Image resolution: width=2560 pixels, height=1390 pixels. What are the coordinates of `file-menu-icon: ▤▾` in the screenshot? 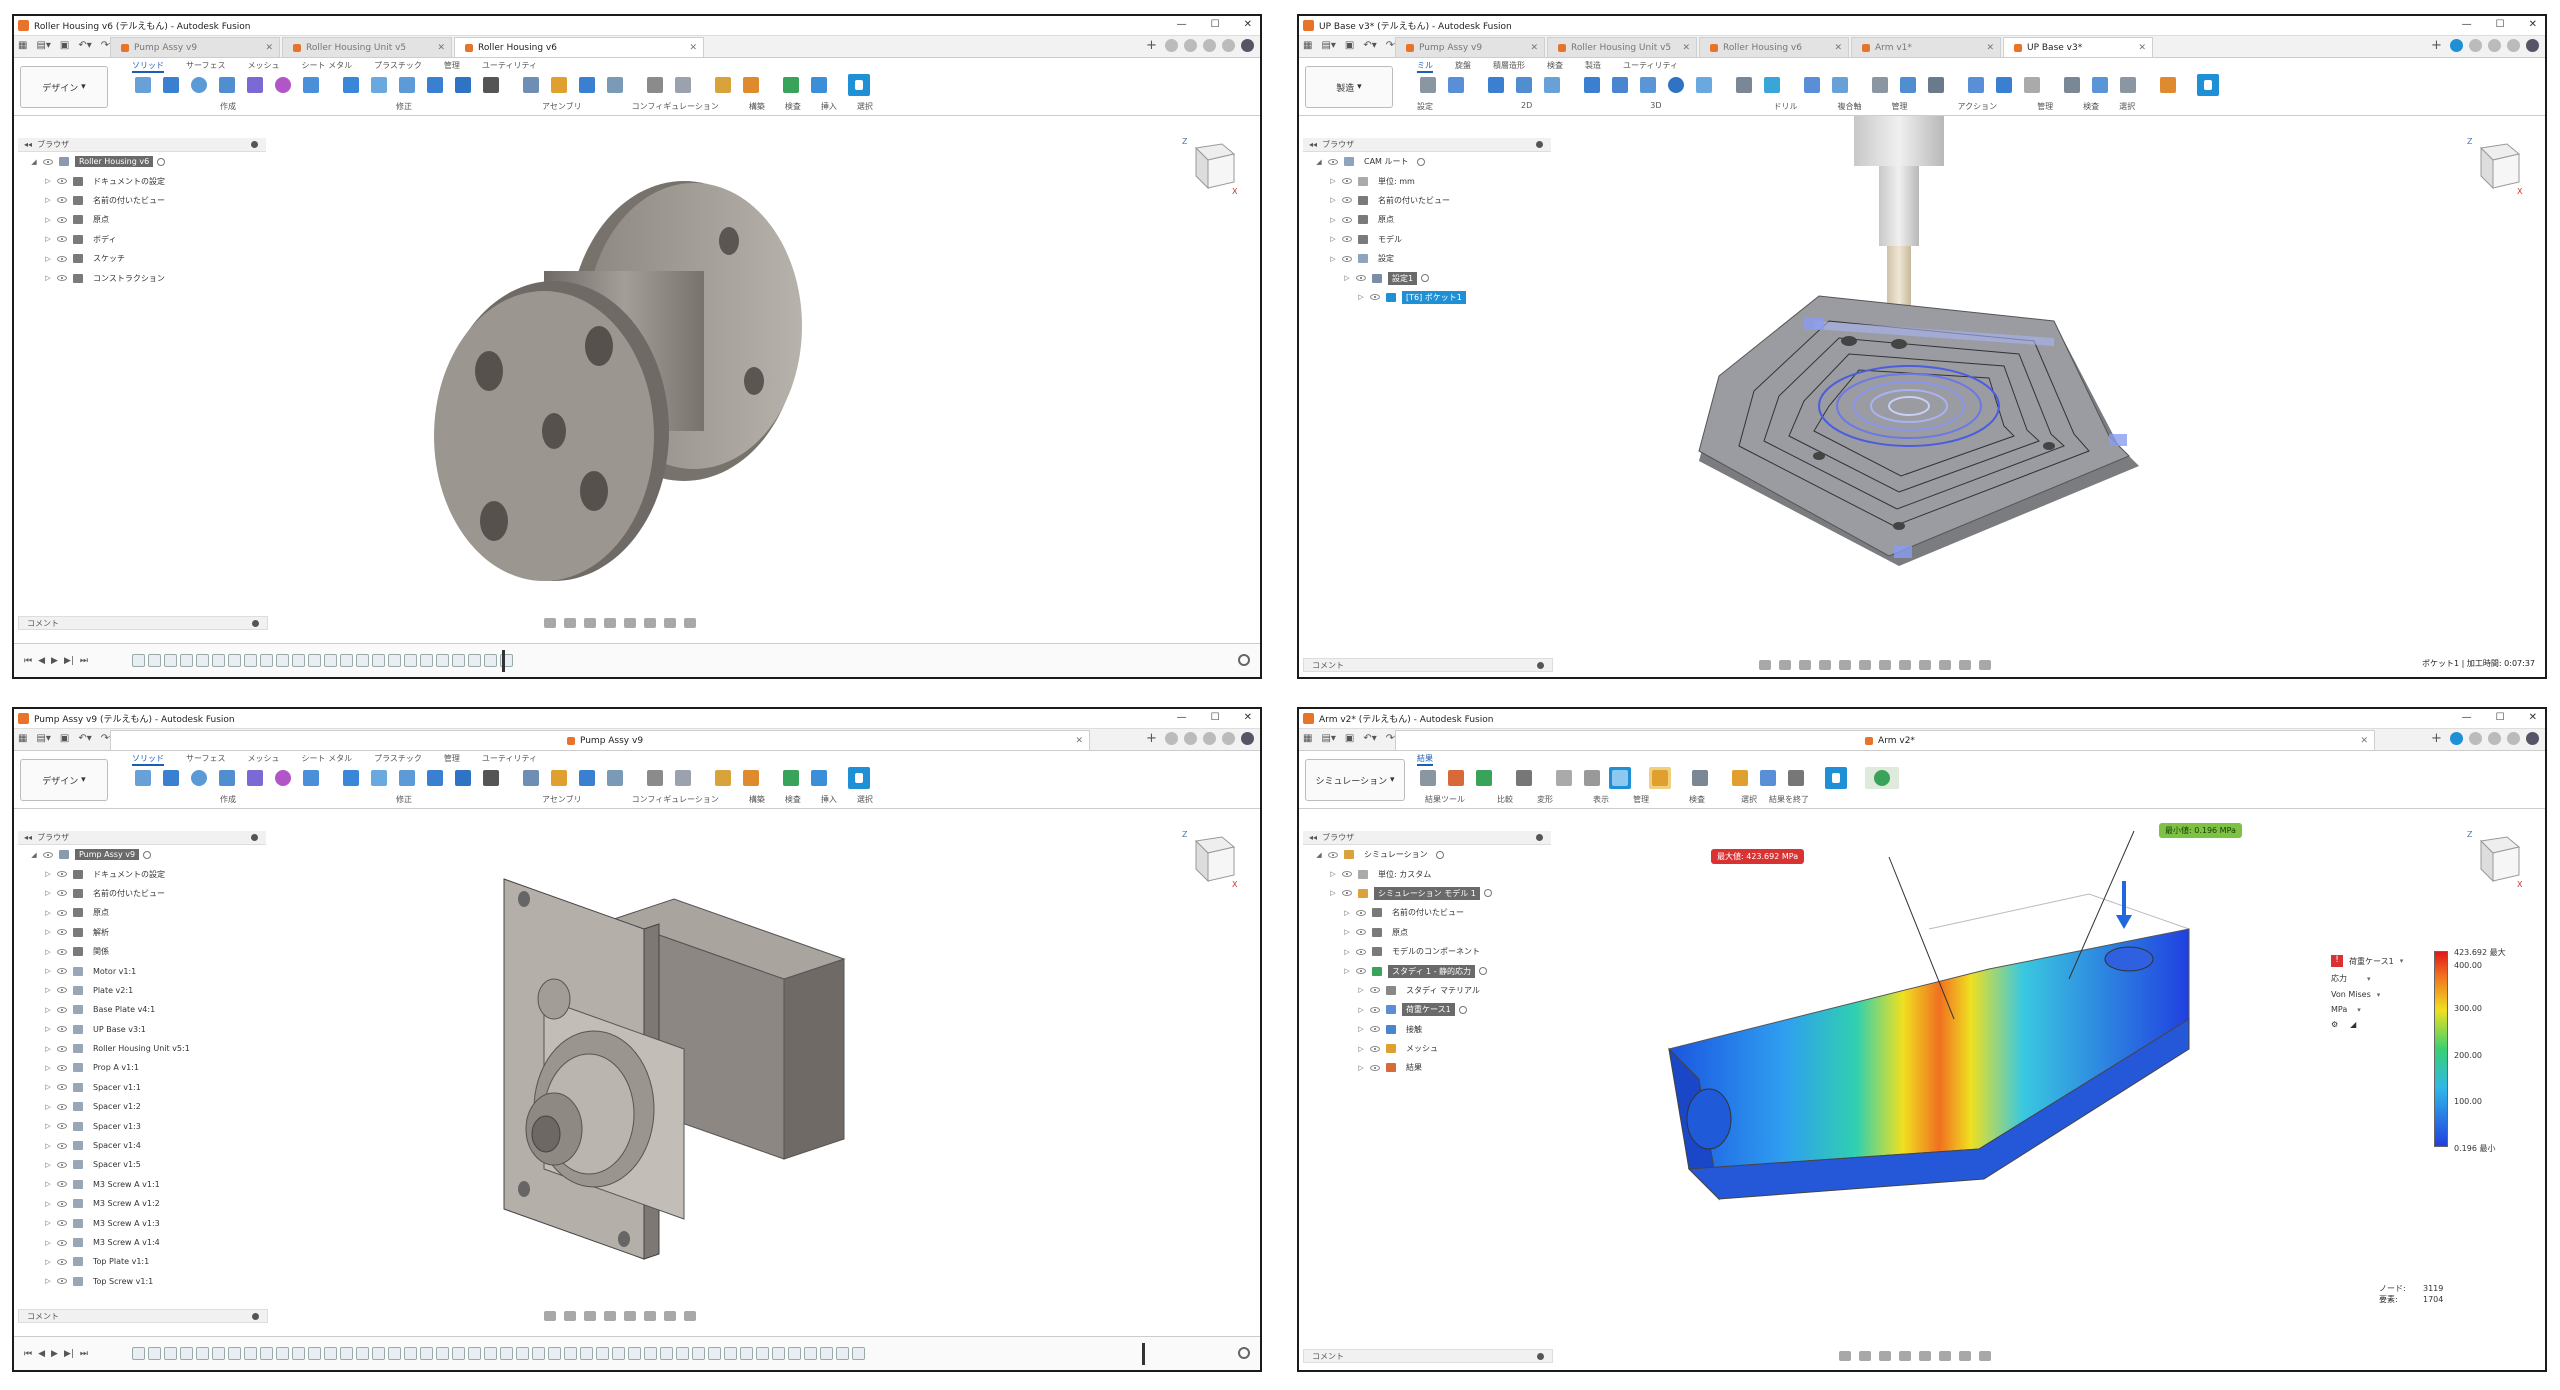 It's located at (1328, 45).